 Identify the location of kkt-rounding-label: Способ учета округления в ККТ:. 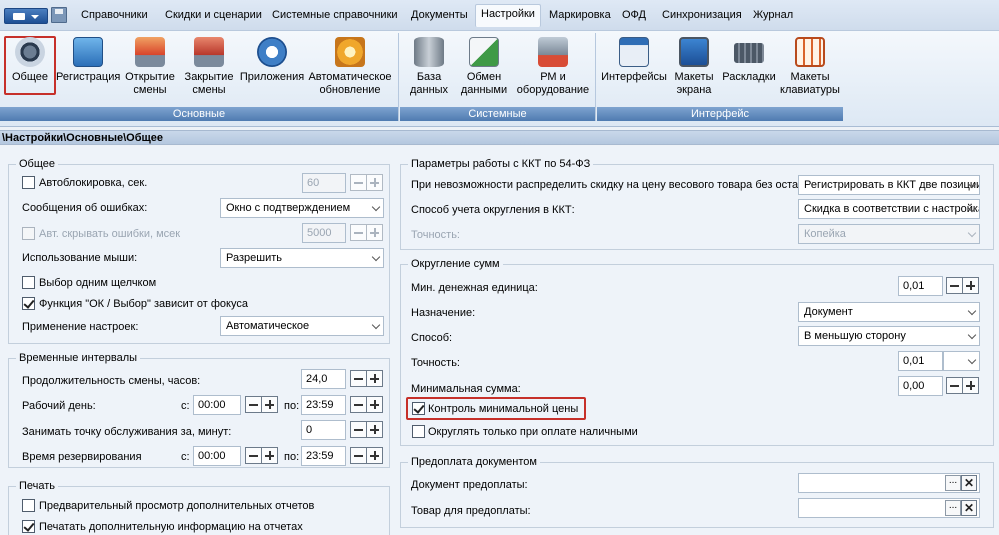
(493, 210).